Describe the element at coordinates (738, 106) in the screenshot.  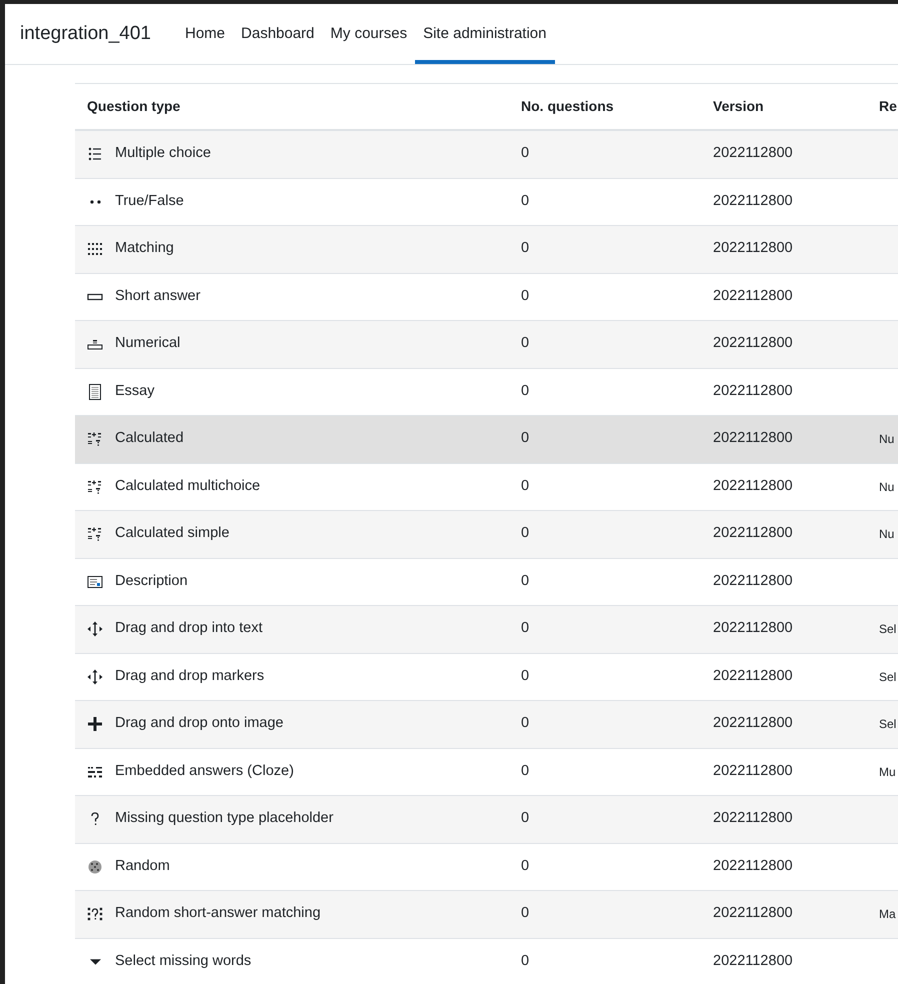
I see `column-header: Version` at that location.